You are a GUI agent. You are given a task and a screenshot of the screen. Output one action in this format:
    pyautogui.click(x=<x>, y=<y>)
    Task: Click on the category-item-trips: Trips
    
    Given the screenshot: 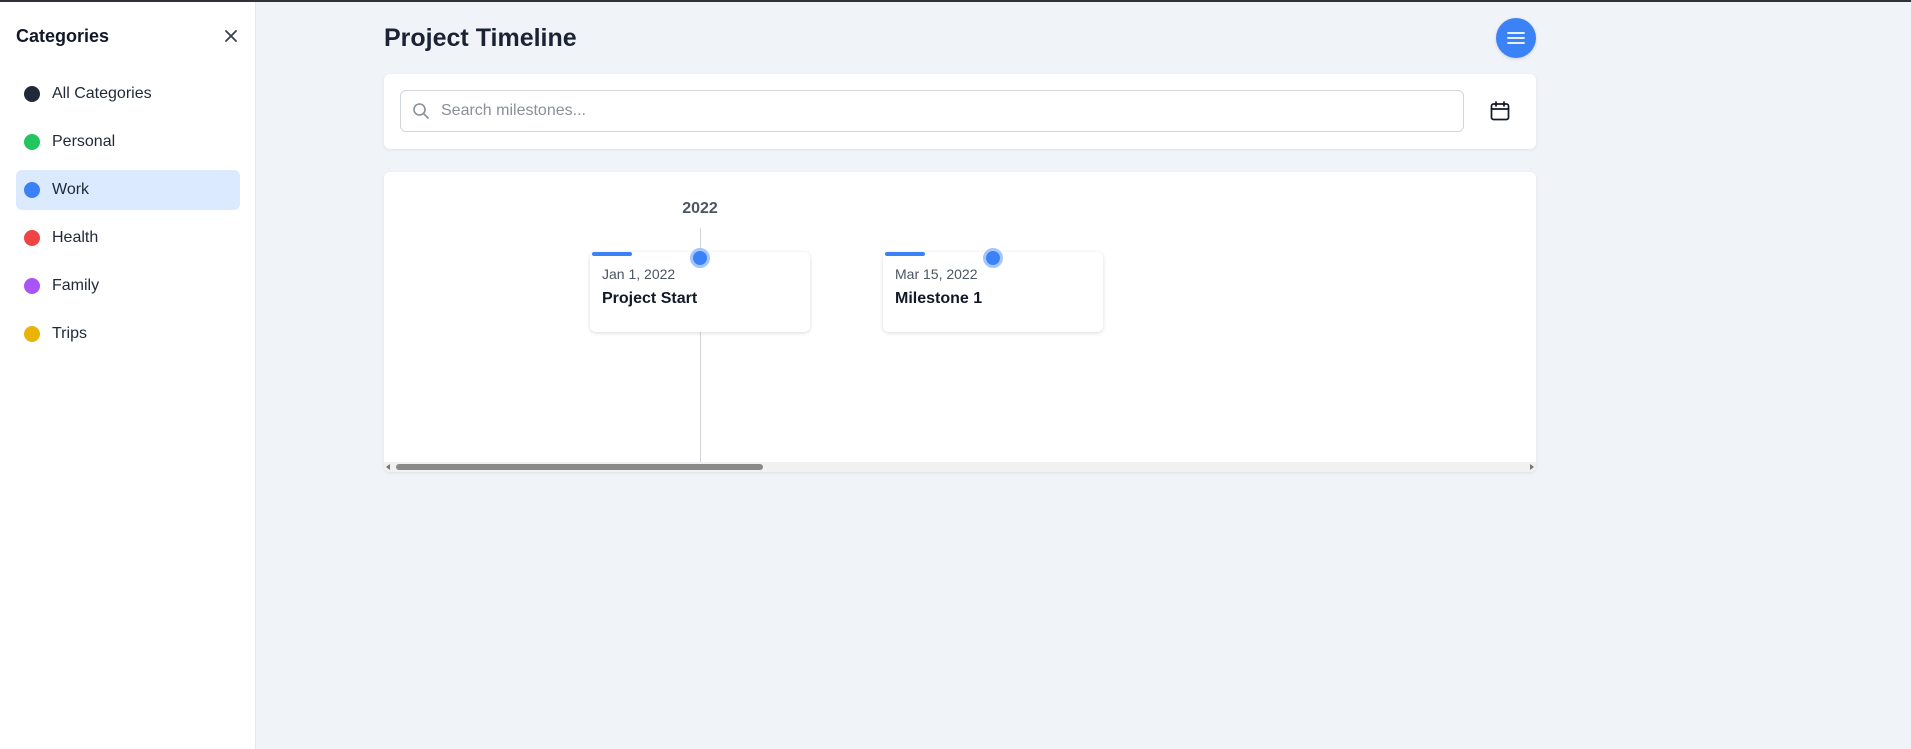 What is the action you would take?
    pyautogui.click(x=128, y=334)
    